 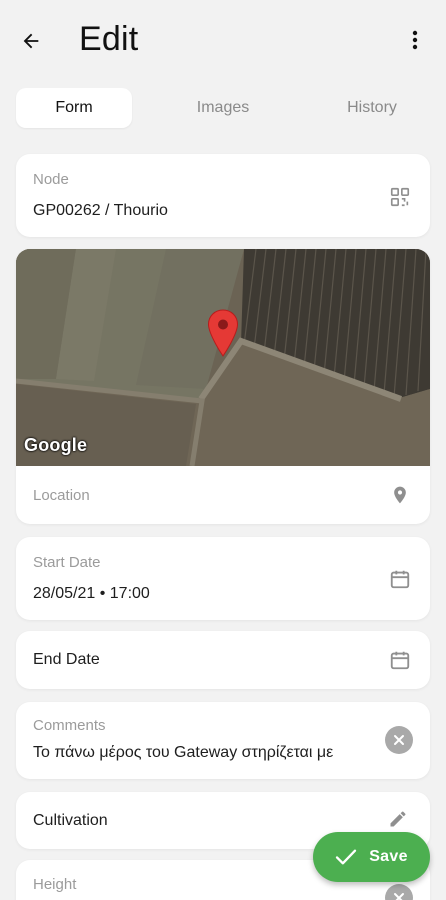 What do you see at coordinates (56, 445) in the screenshot?
I see `google-attribution: Google` at bounding box center [56, 445].